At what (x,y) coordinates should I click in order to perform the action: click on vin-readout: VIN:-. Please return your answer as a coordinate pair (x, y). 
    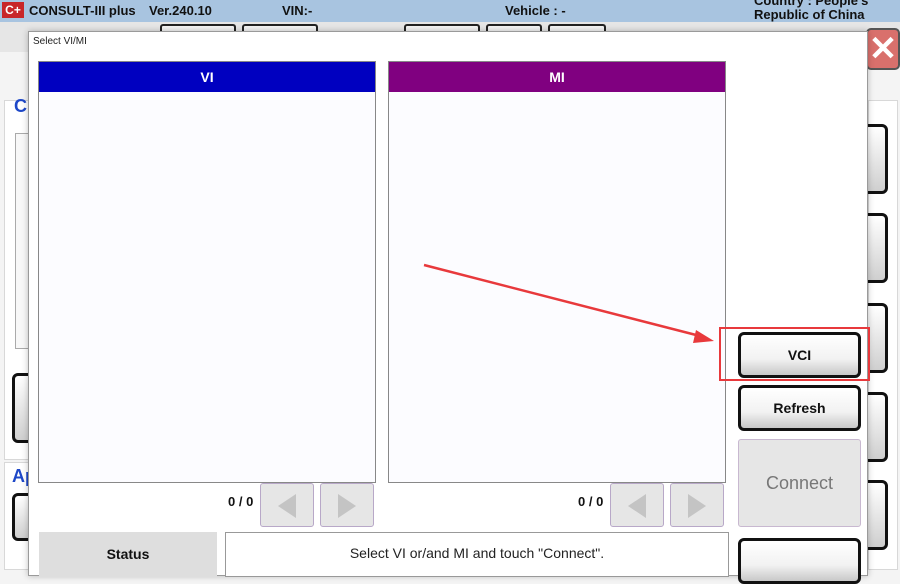
    Looking at the image, I should click on (297, 10).